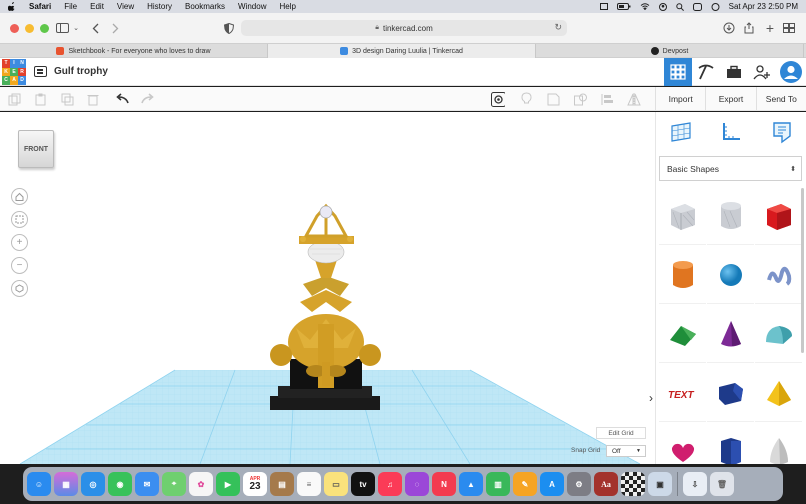 The height and width of the screenshot is (504, 806). What do you see at coordinates (44, 28) in the screenshot?
I see `zoom-window-button` at bounding box center [44, 28].